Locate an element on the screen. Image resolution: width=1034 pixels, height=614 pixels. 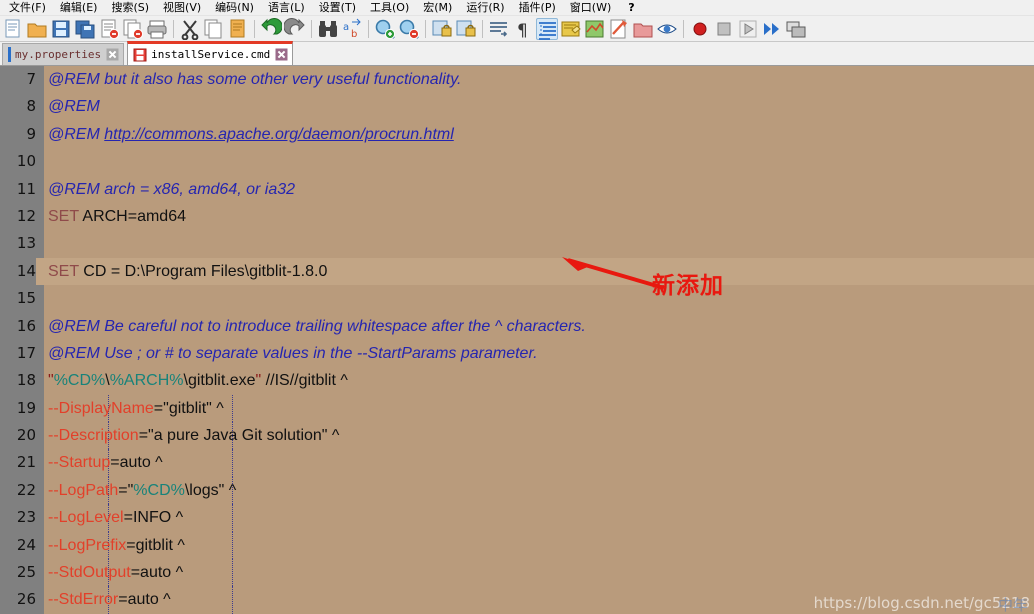
code-line: 15 is located at coordinates (517, 298).